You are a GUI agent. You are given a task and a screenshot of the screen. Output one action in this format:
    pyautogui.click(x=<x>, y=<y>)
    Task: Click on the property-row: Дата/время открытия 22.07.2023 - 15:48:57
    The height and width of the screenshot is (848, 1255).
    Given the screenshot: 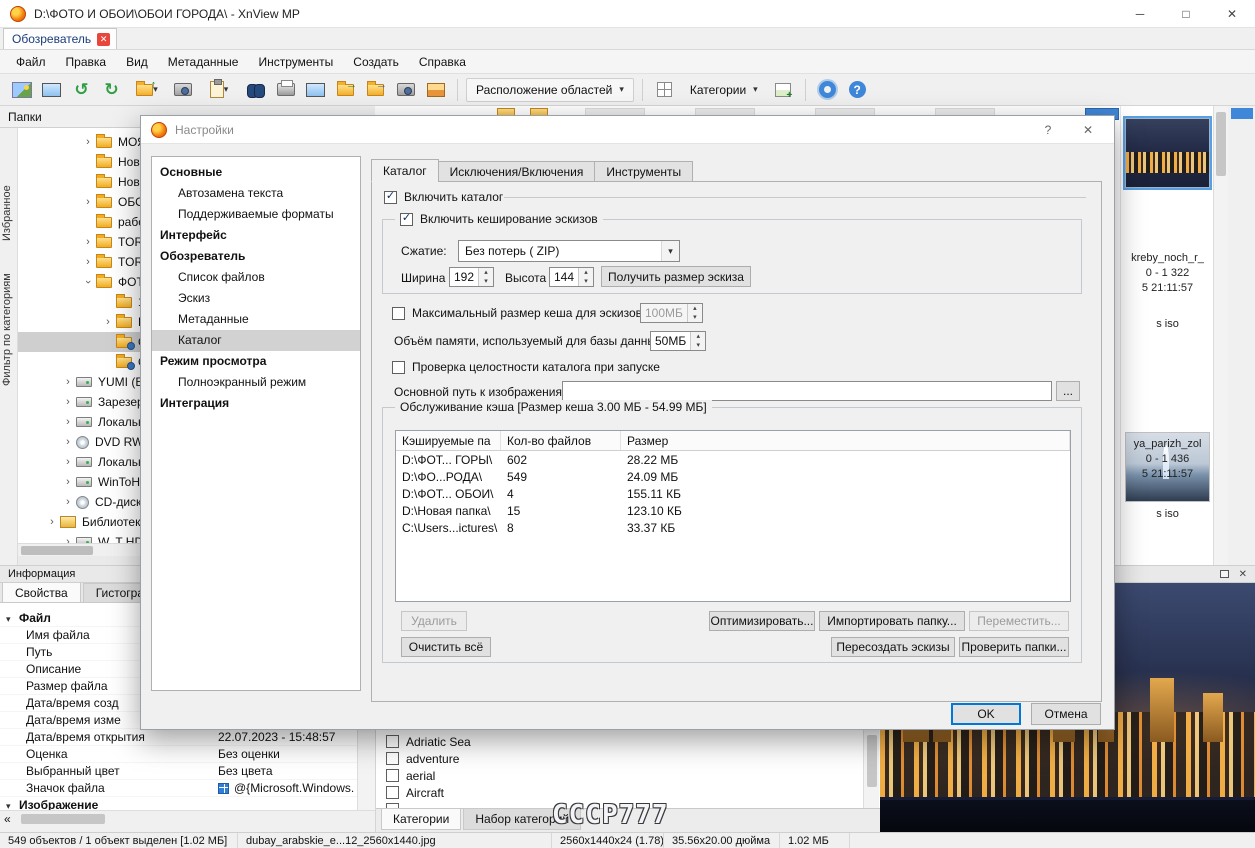 What is the action you would take?
    pyautogui.click(x=178, y=737)
    